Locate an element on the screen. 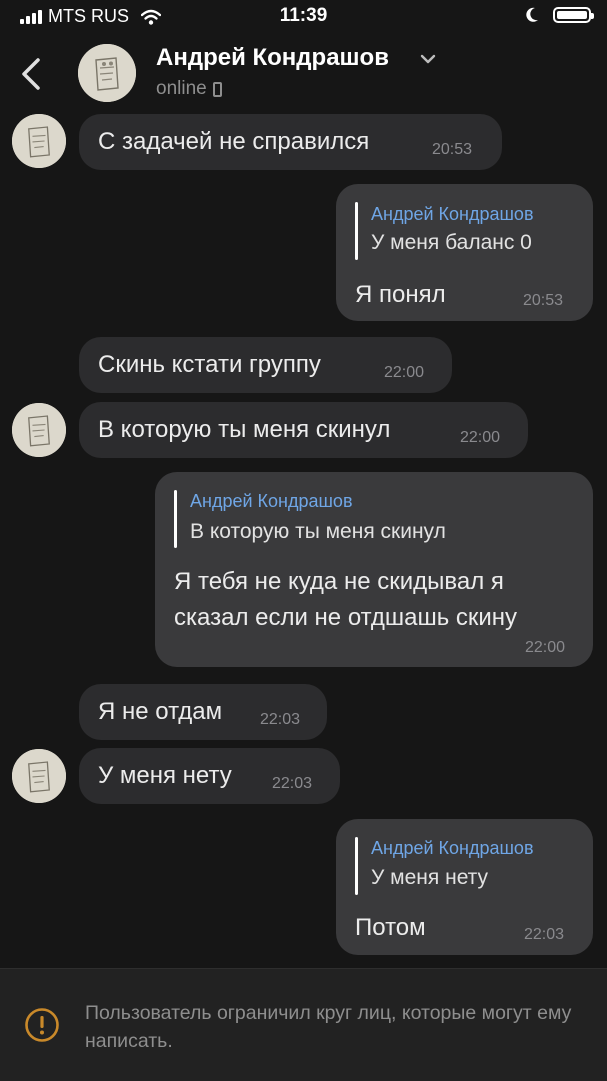  status-time: 11:39 is located at coordinates (303, 15).